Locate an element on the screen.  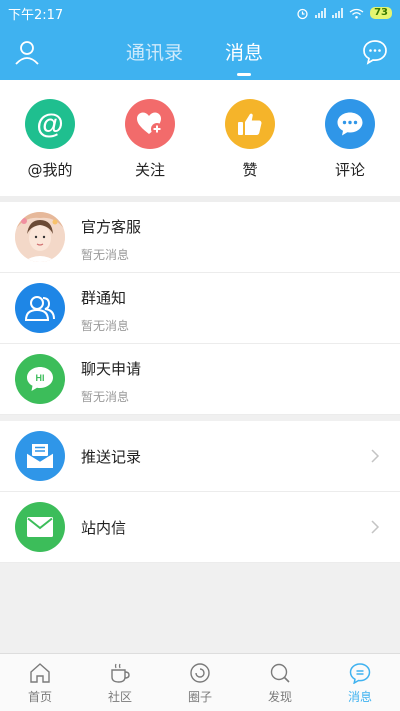
list-item-group-notice: 群通知 暂无消息 is located at coordinates (200, 308).